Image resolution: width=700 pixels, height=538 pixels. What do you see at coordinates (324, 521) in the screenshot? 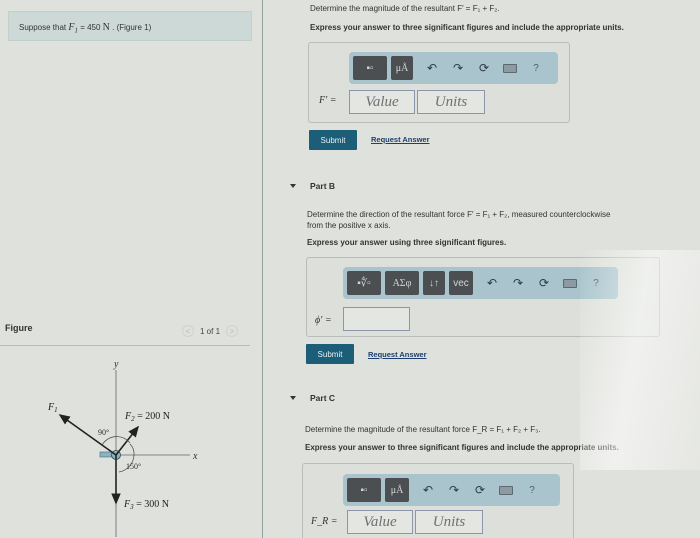
I see `part-c-answer-label: F_R =` at bounding box center [324, 521].